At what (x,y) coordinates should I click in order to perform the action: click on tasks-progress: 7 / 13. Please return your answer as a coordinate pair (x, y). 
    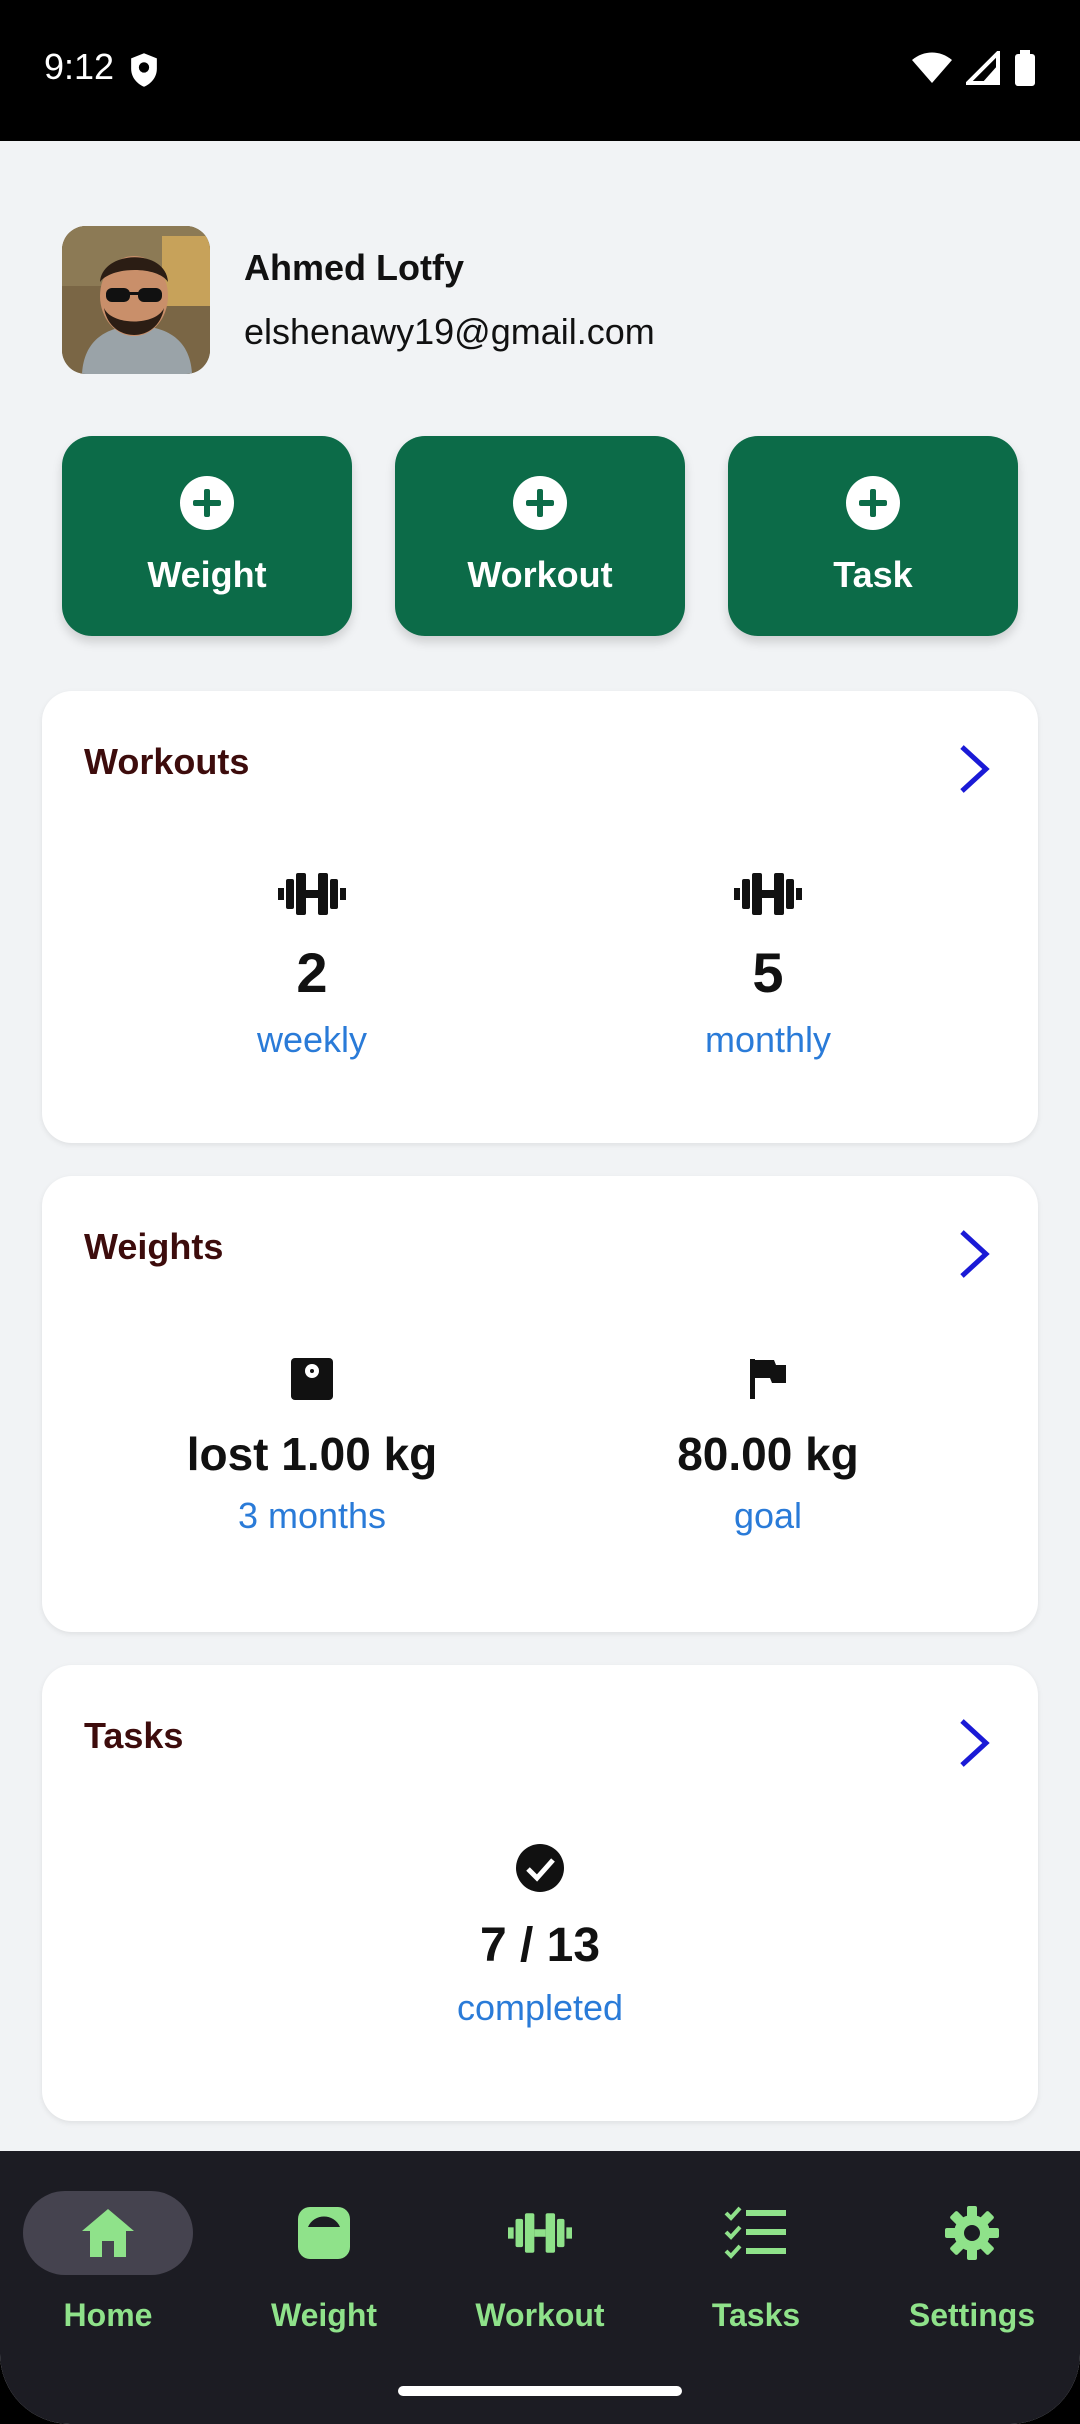
    Looking at the image, I should click on (540, 1945).